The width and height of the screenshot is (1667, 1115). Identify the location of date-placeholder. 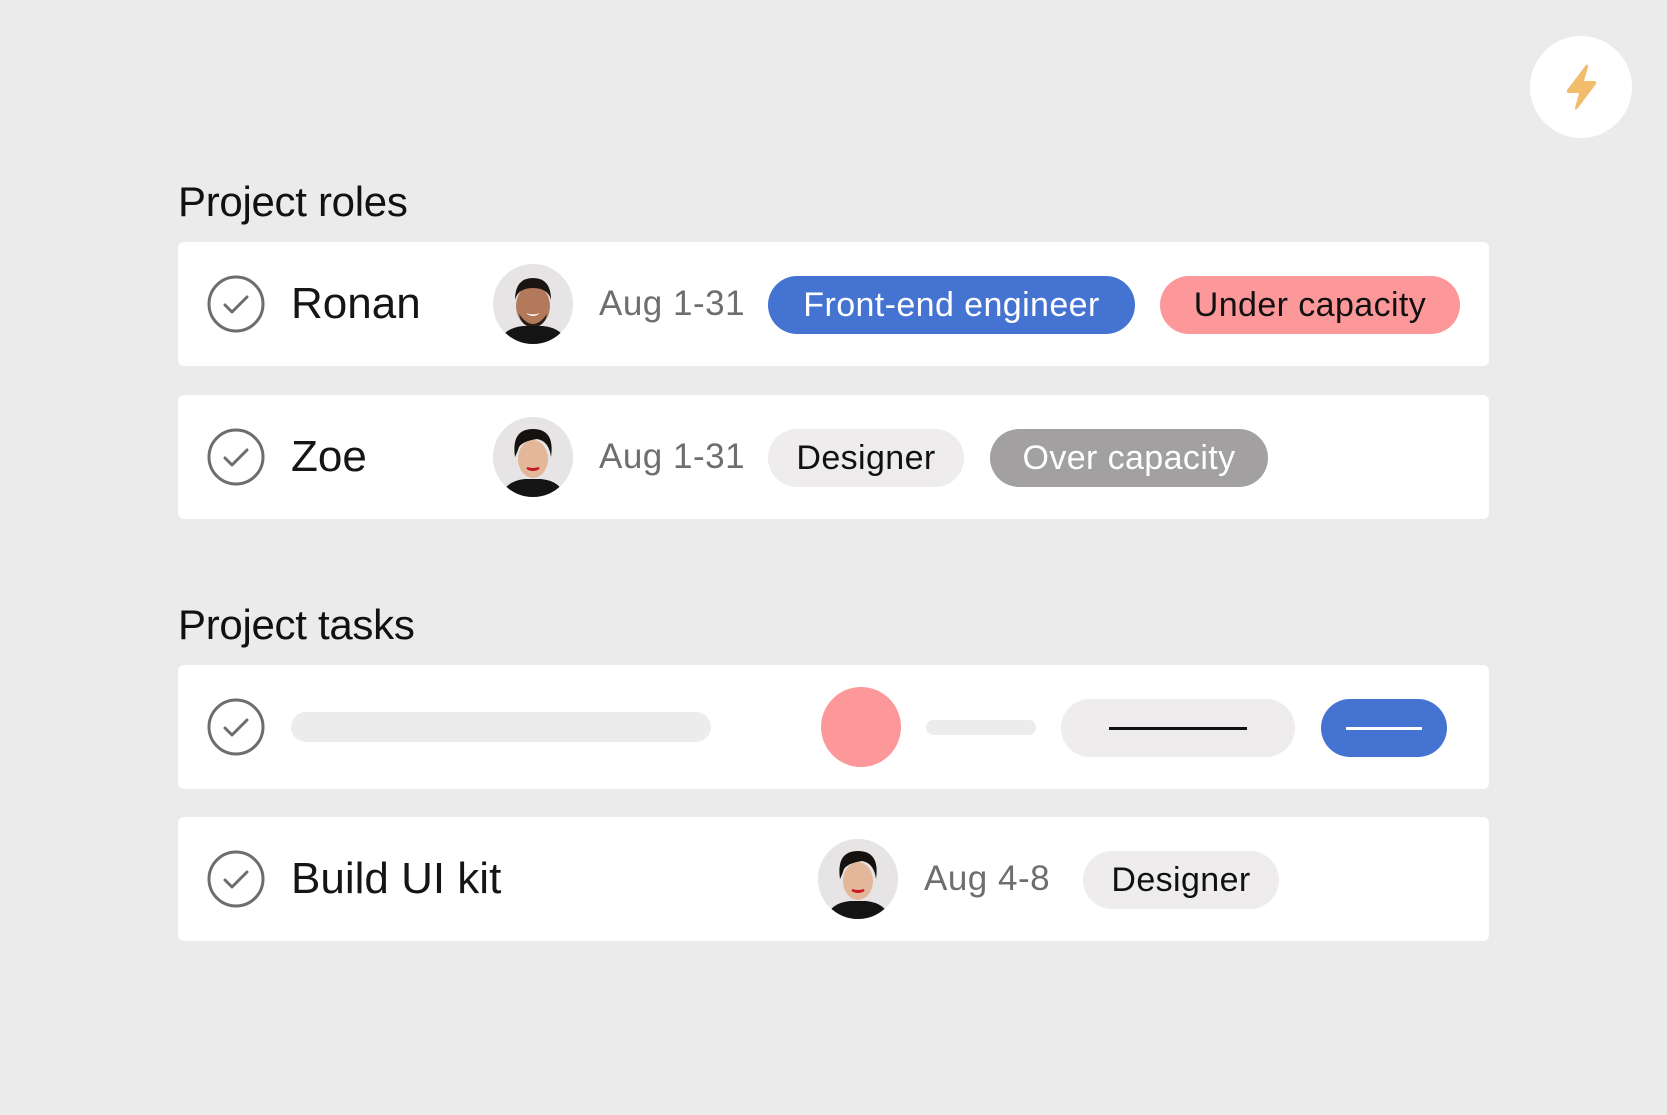
(981, 727).